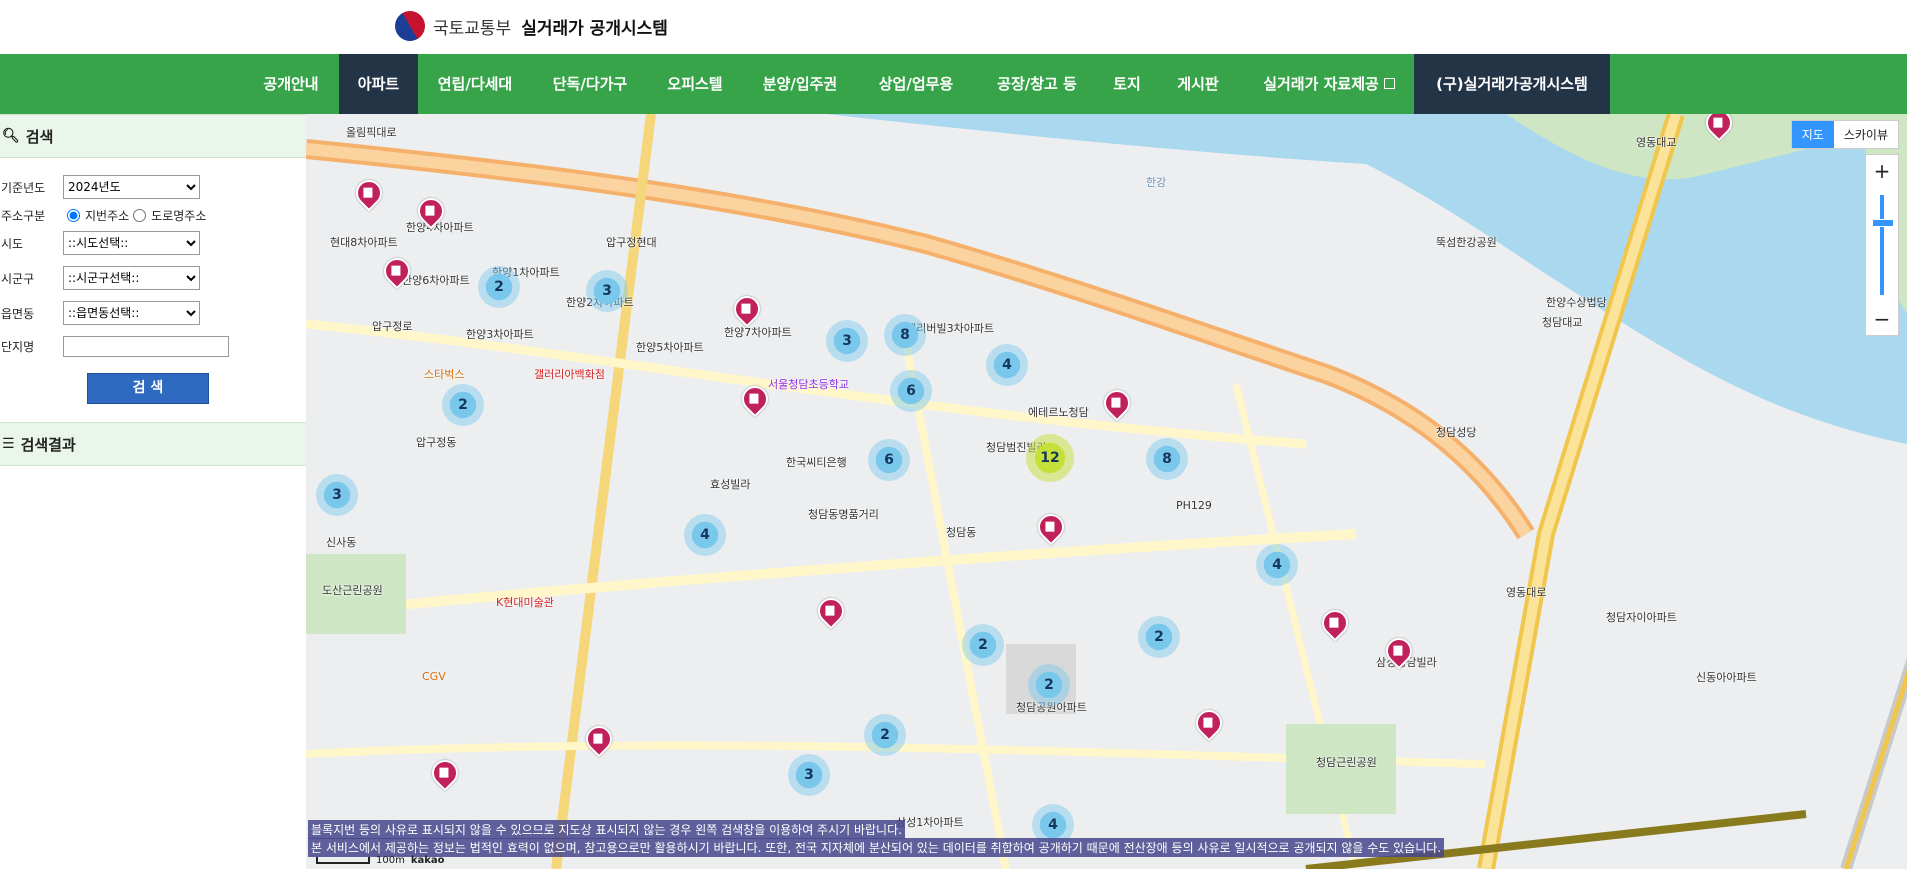  What do you see at coordinates (1883, 223) in the screenshot?
I see `zoom-slider-handle` at bounding box center [1883, 223].